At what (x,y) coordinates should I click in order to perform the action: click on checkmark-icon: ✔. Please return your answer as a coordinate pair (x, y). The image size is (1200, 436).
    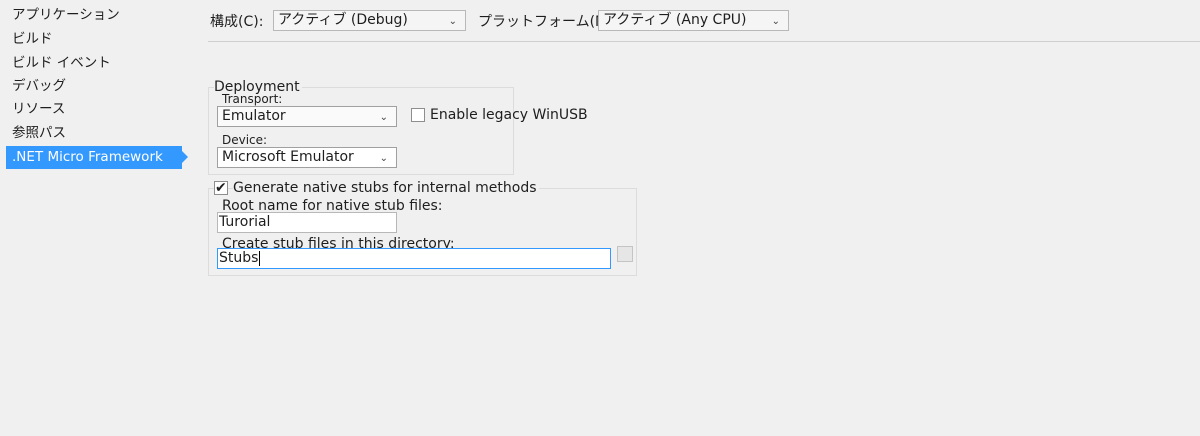
    Looking at the image, I should click on (221, 188).